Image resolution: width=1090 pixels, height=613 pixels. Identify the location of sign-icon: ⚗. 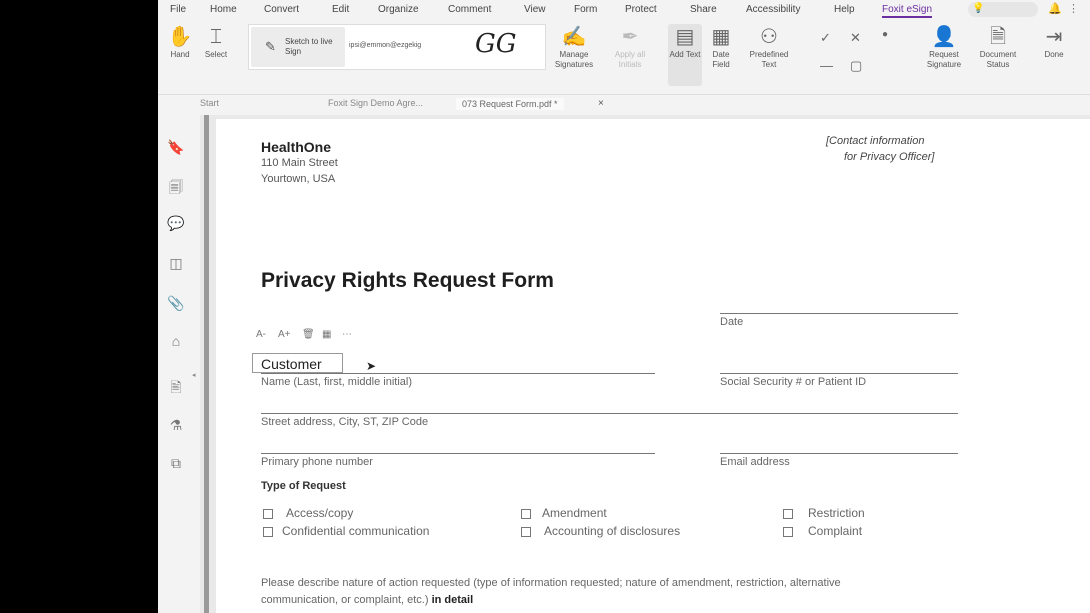
(176, 427).